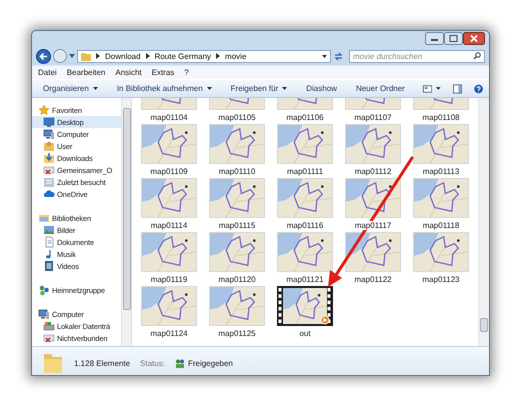 The image size is (521, 406). What do you see at coordinates (237, 117) in the screenshot?
I see `file-name: map01105` at bounding box center [237, 117].